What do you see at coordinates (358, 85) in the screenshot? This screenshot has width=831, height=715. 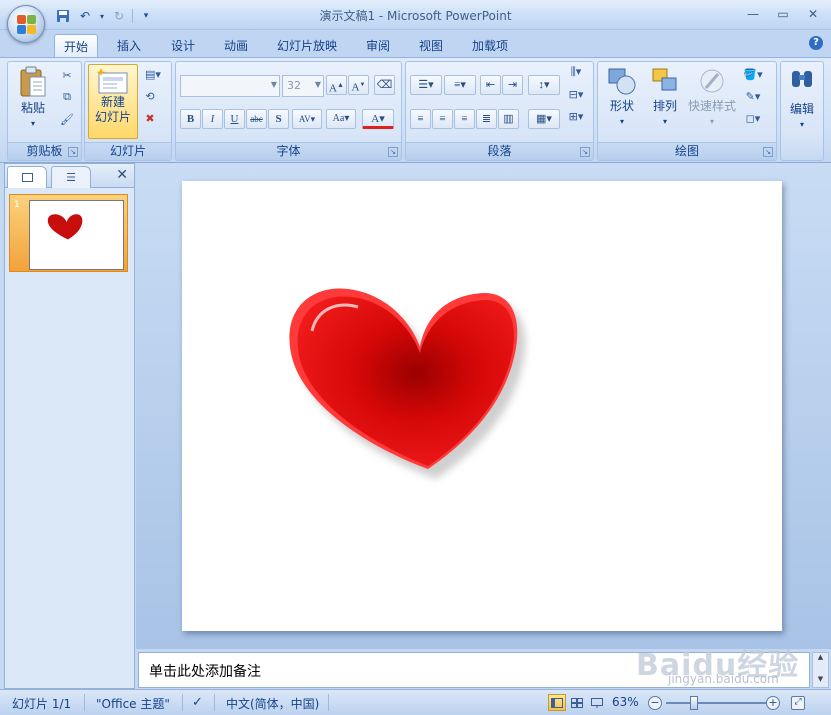 I see `shrink-font-icon: A▼` at bounding box center [358, 85].